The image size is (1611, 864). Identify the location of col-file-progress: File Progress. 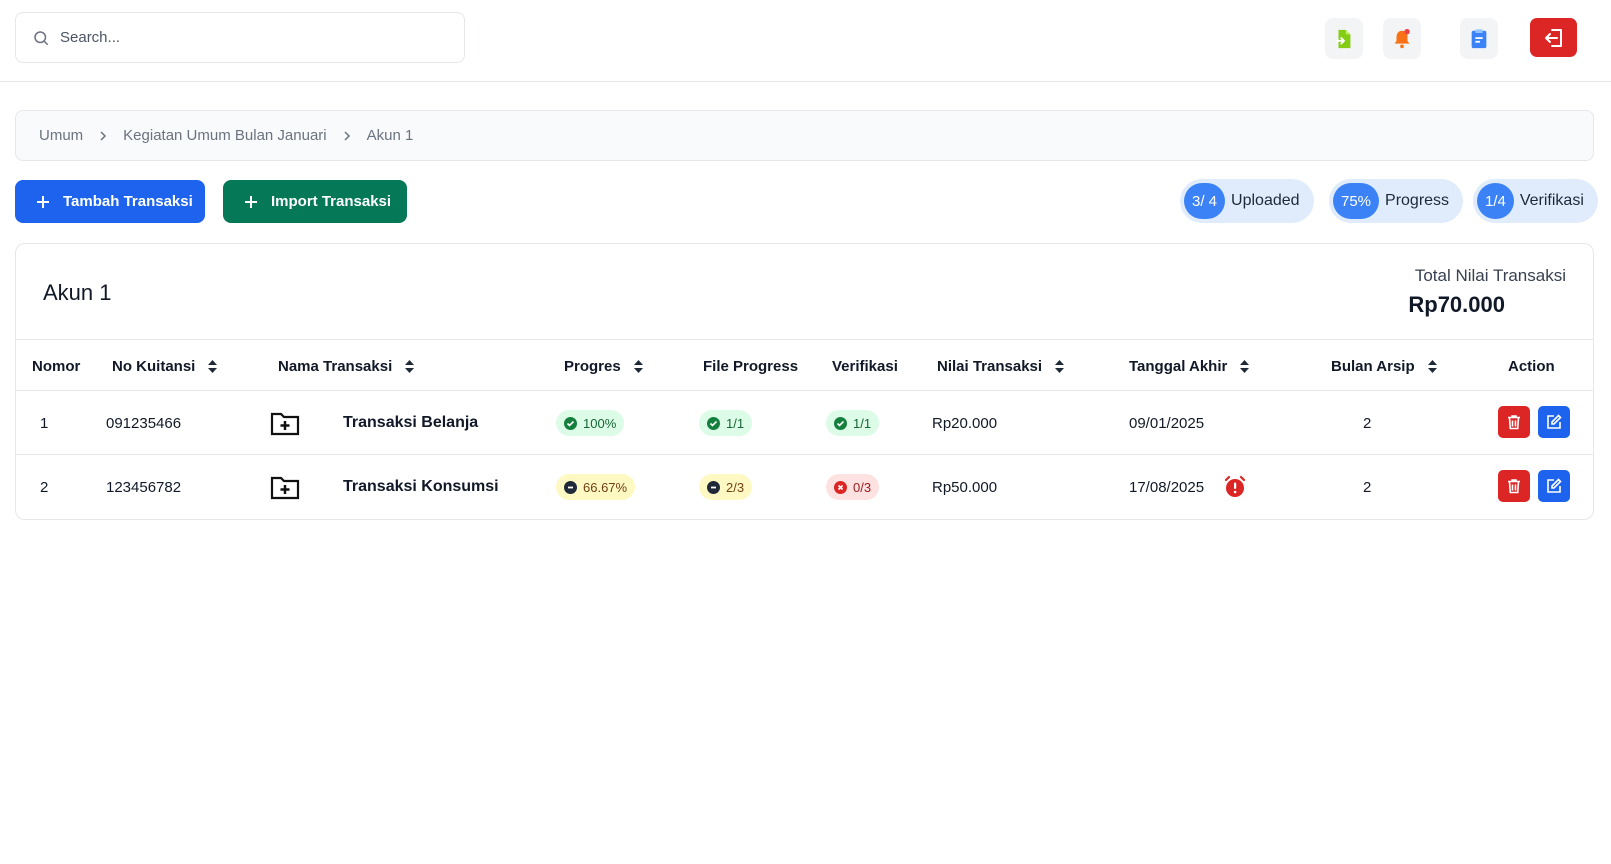
(751, 366).